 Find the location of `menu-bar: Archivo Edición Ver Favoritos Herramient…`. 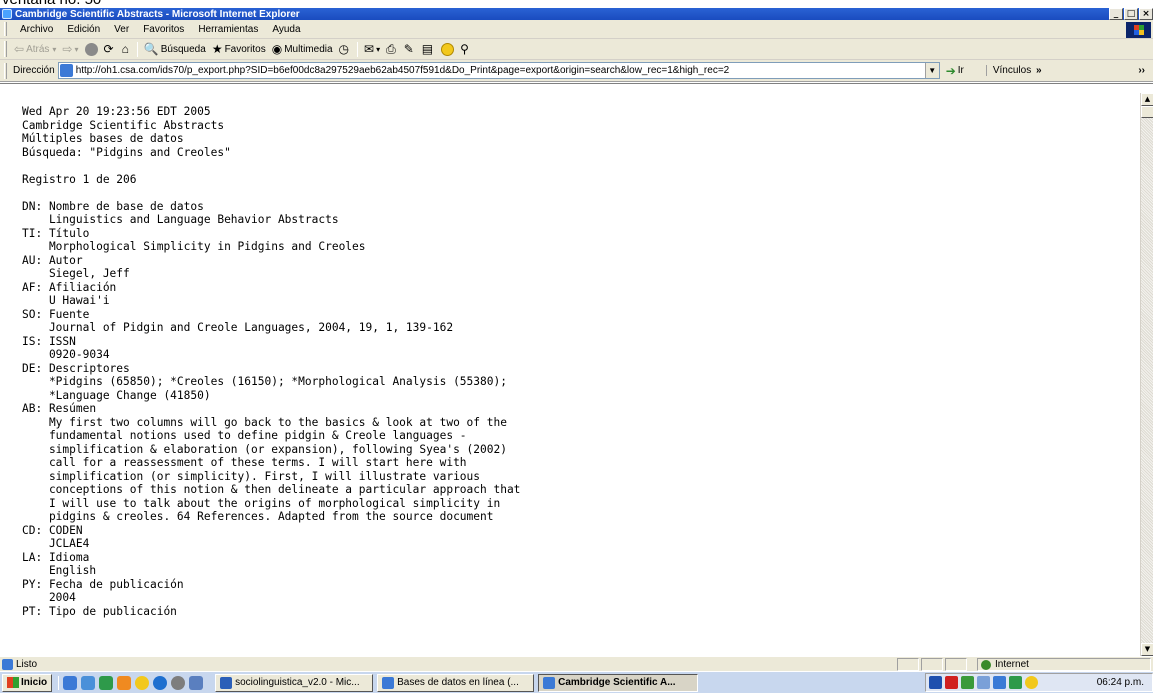

menu-bar: Archivo Edición Ver Favoritos Herramient… is located at coordinates (576, 29).